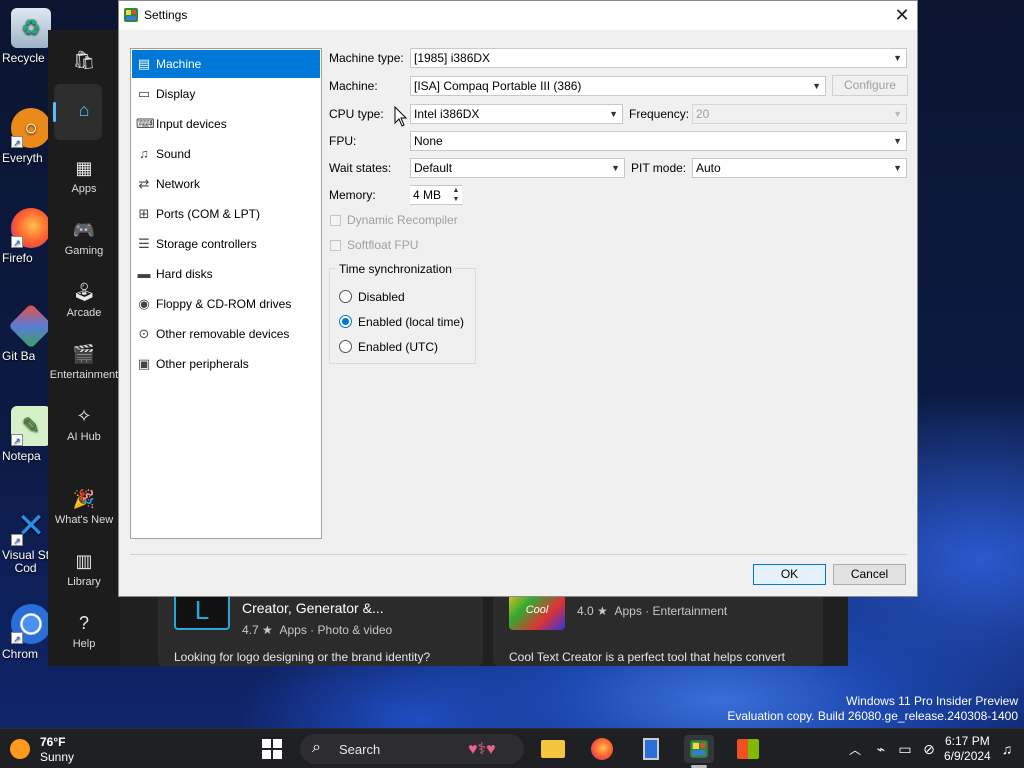 This screenshot has width=1024, height=768. Describe the element at coordinates (343, 141) in the screenshot. I see `fpu-label: FPU:` at that location.